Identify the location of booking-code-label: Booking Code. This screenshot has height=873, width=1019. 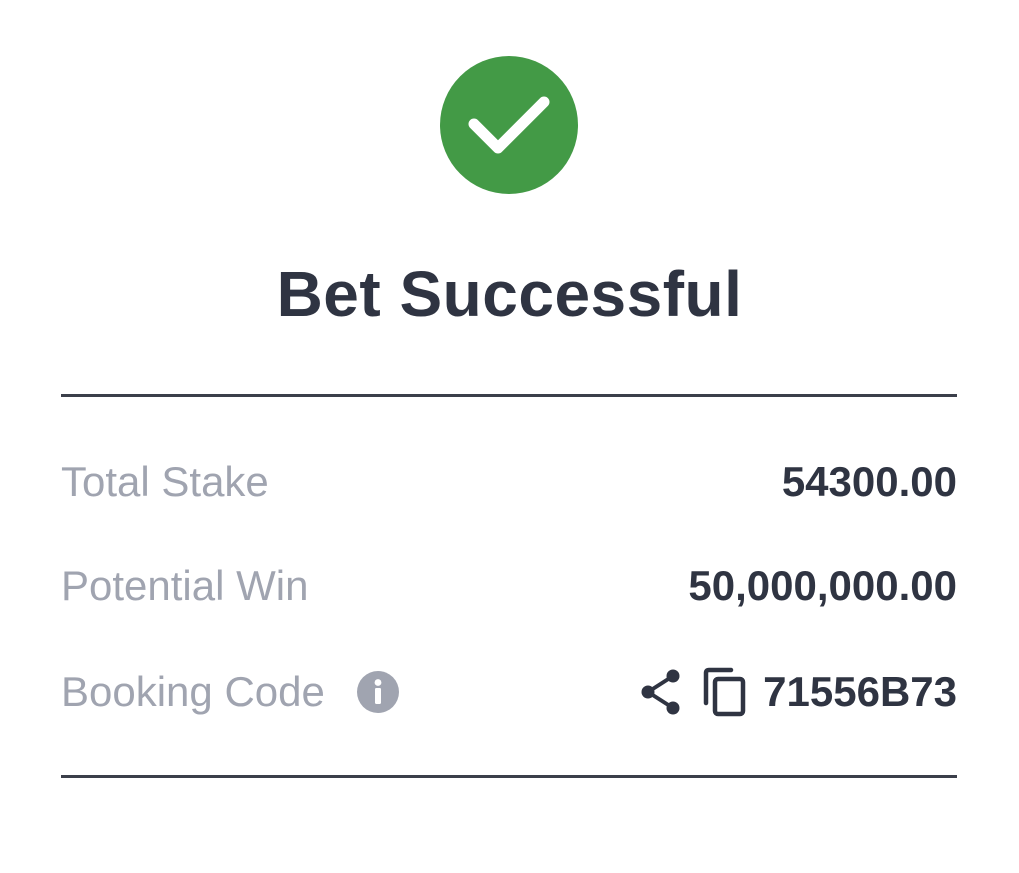
(193, 691).